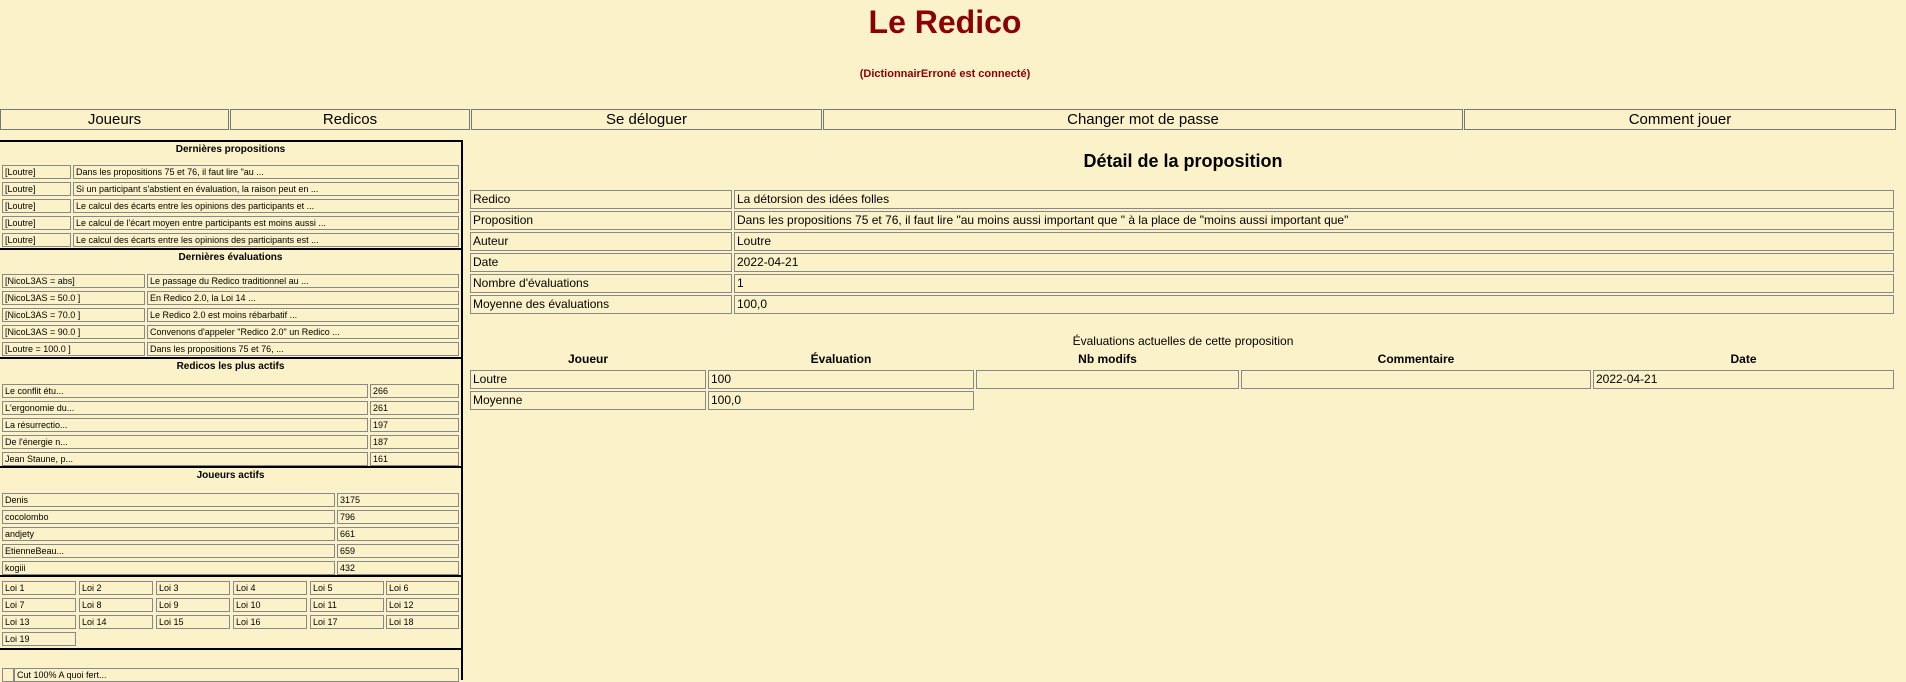 This screenshot has height=682, width=1906. I want to click on eval-nb-modifs, so click(1107, 379).